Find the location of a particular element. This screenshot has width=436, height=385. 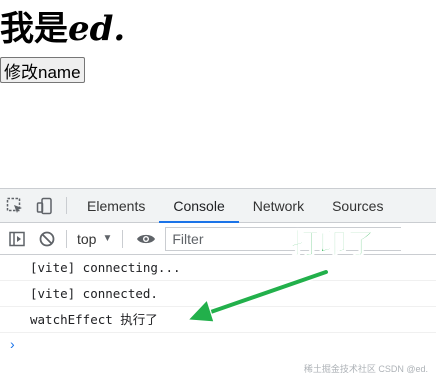

tab-network: Network is located at coordinates (278, 205).